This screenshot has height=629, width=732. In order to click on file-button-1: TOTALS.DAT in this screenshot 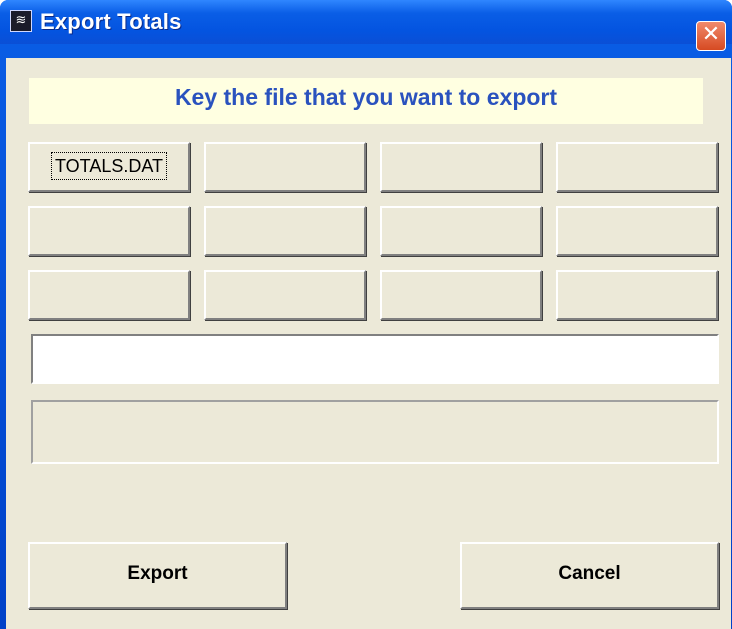, I will do `click(109, 167)`.